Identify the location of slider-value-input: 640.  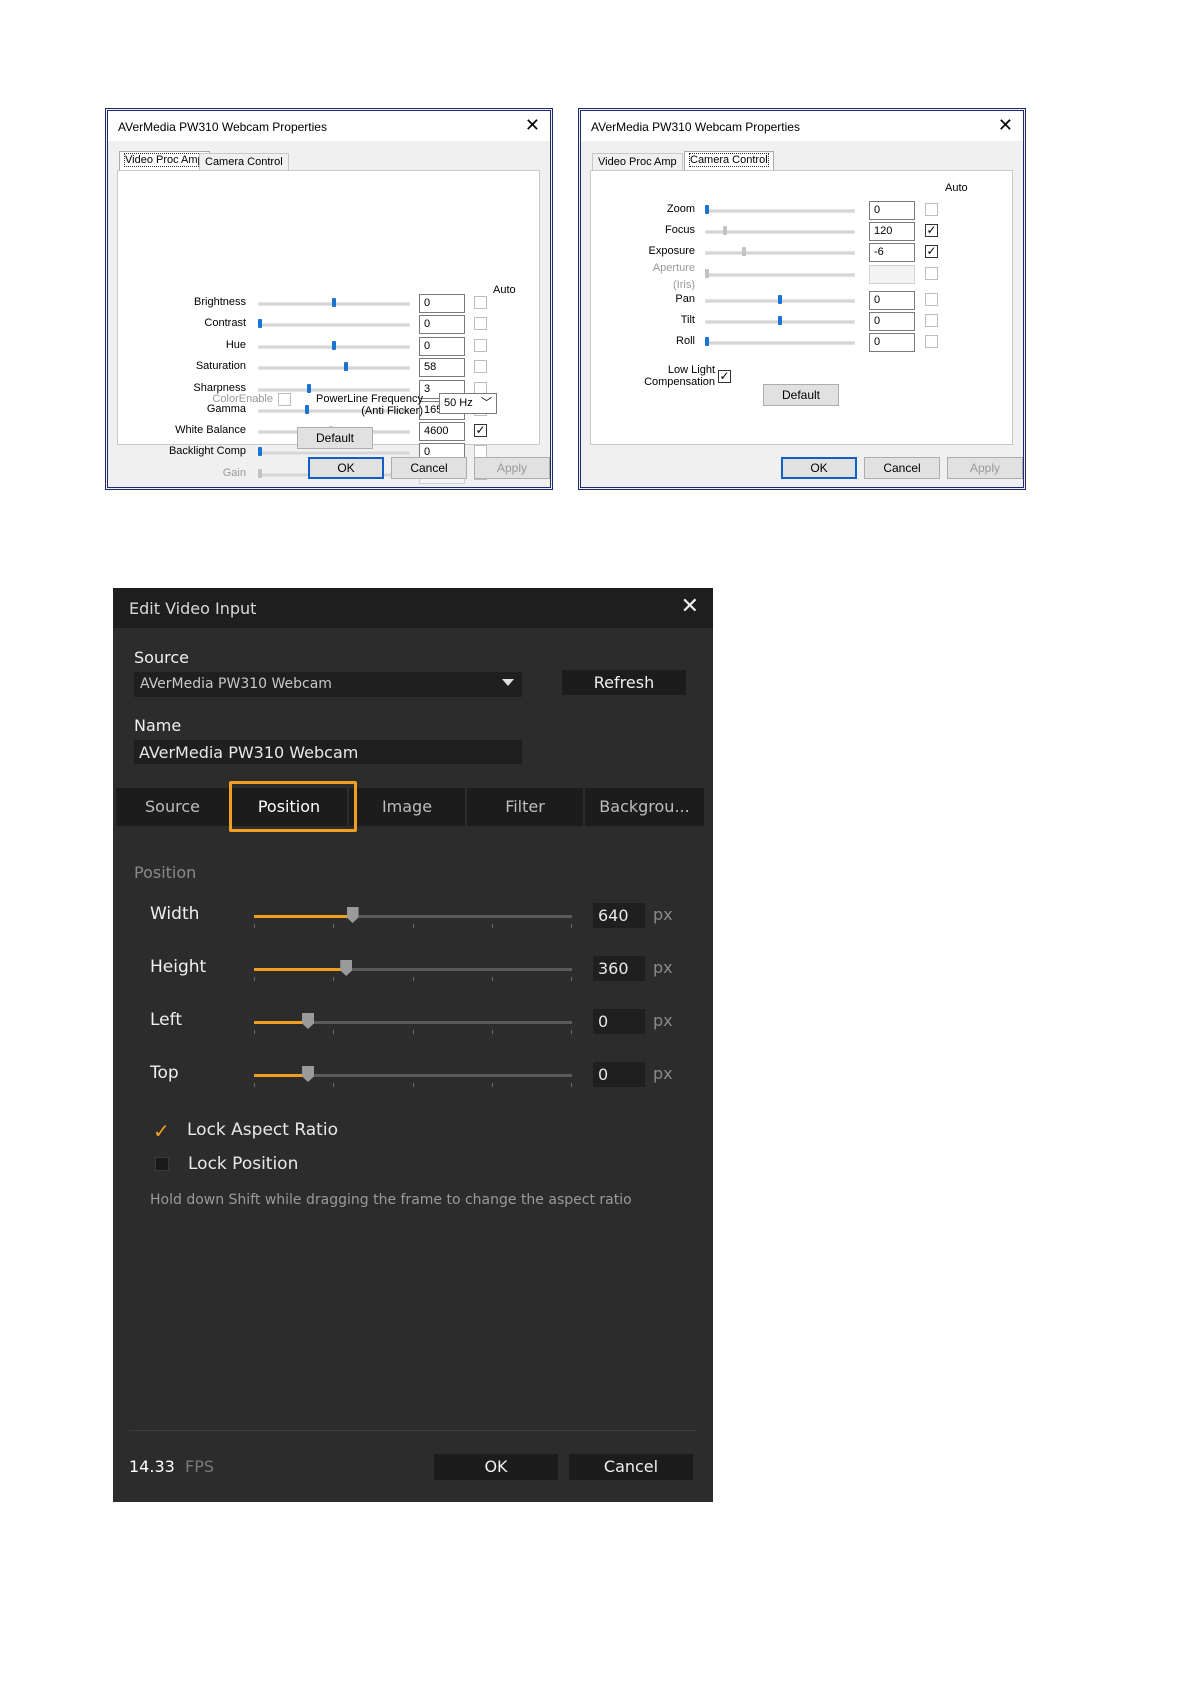
(619, 915).